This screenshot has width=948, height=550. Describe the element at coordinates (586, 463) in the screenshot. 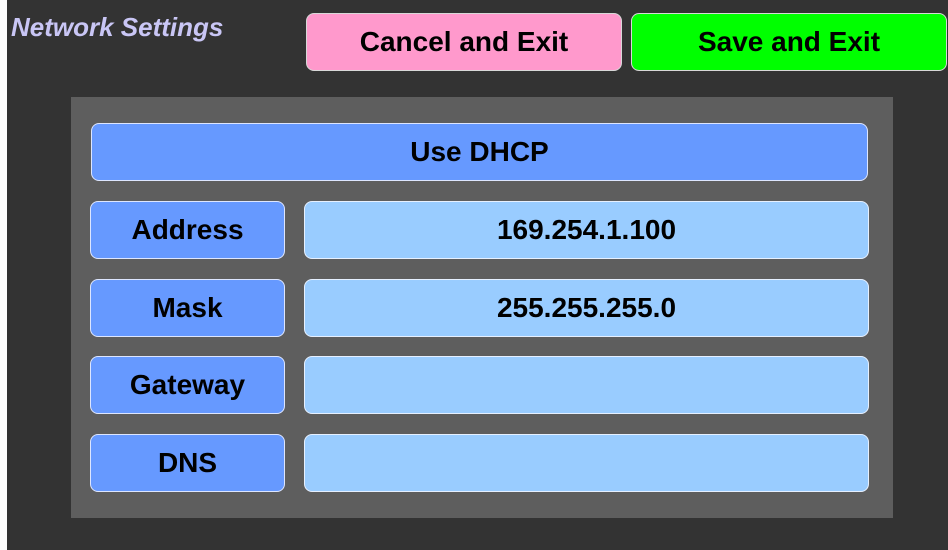

I see `dns-field` at that location.